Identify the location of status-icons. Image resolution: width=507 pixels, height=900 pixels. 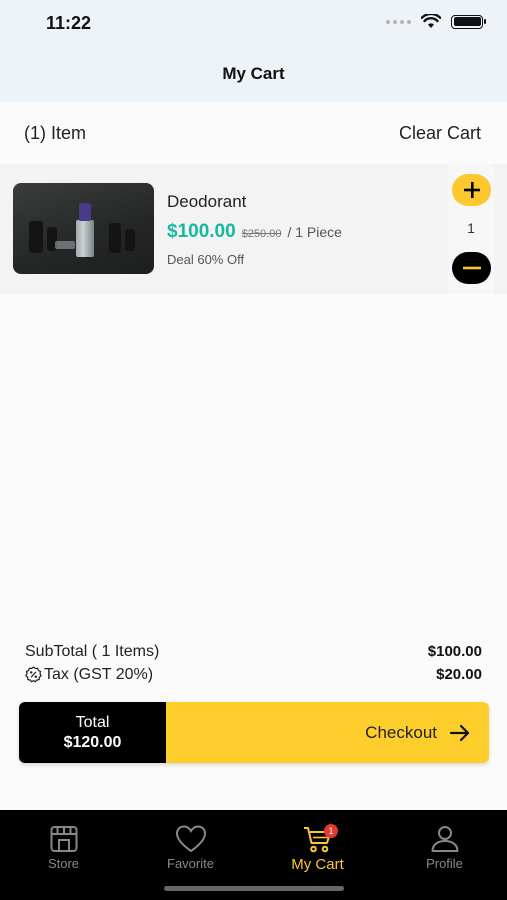
(436, 21).